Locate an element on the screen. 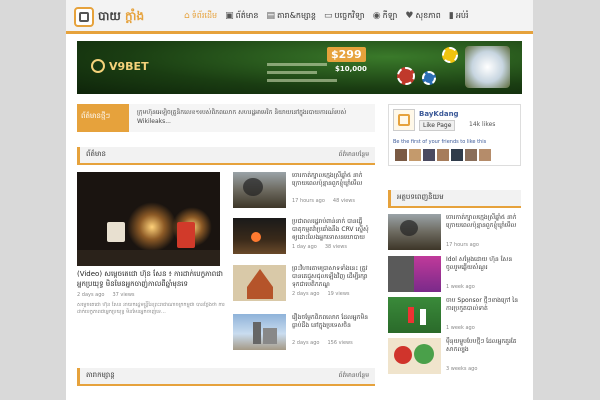  section-divider is located at coordinates (454, 207).